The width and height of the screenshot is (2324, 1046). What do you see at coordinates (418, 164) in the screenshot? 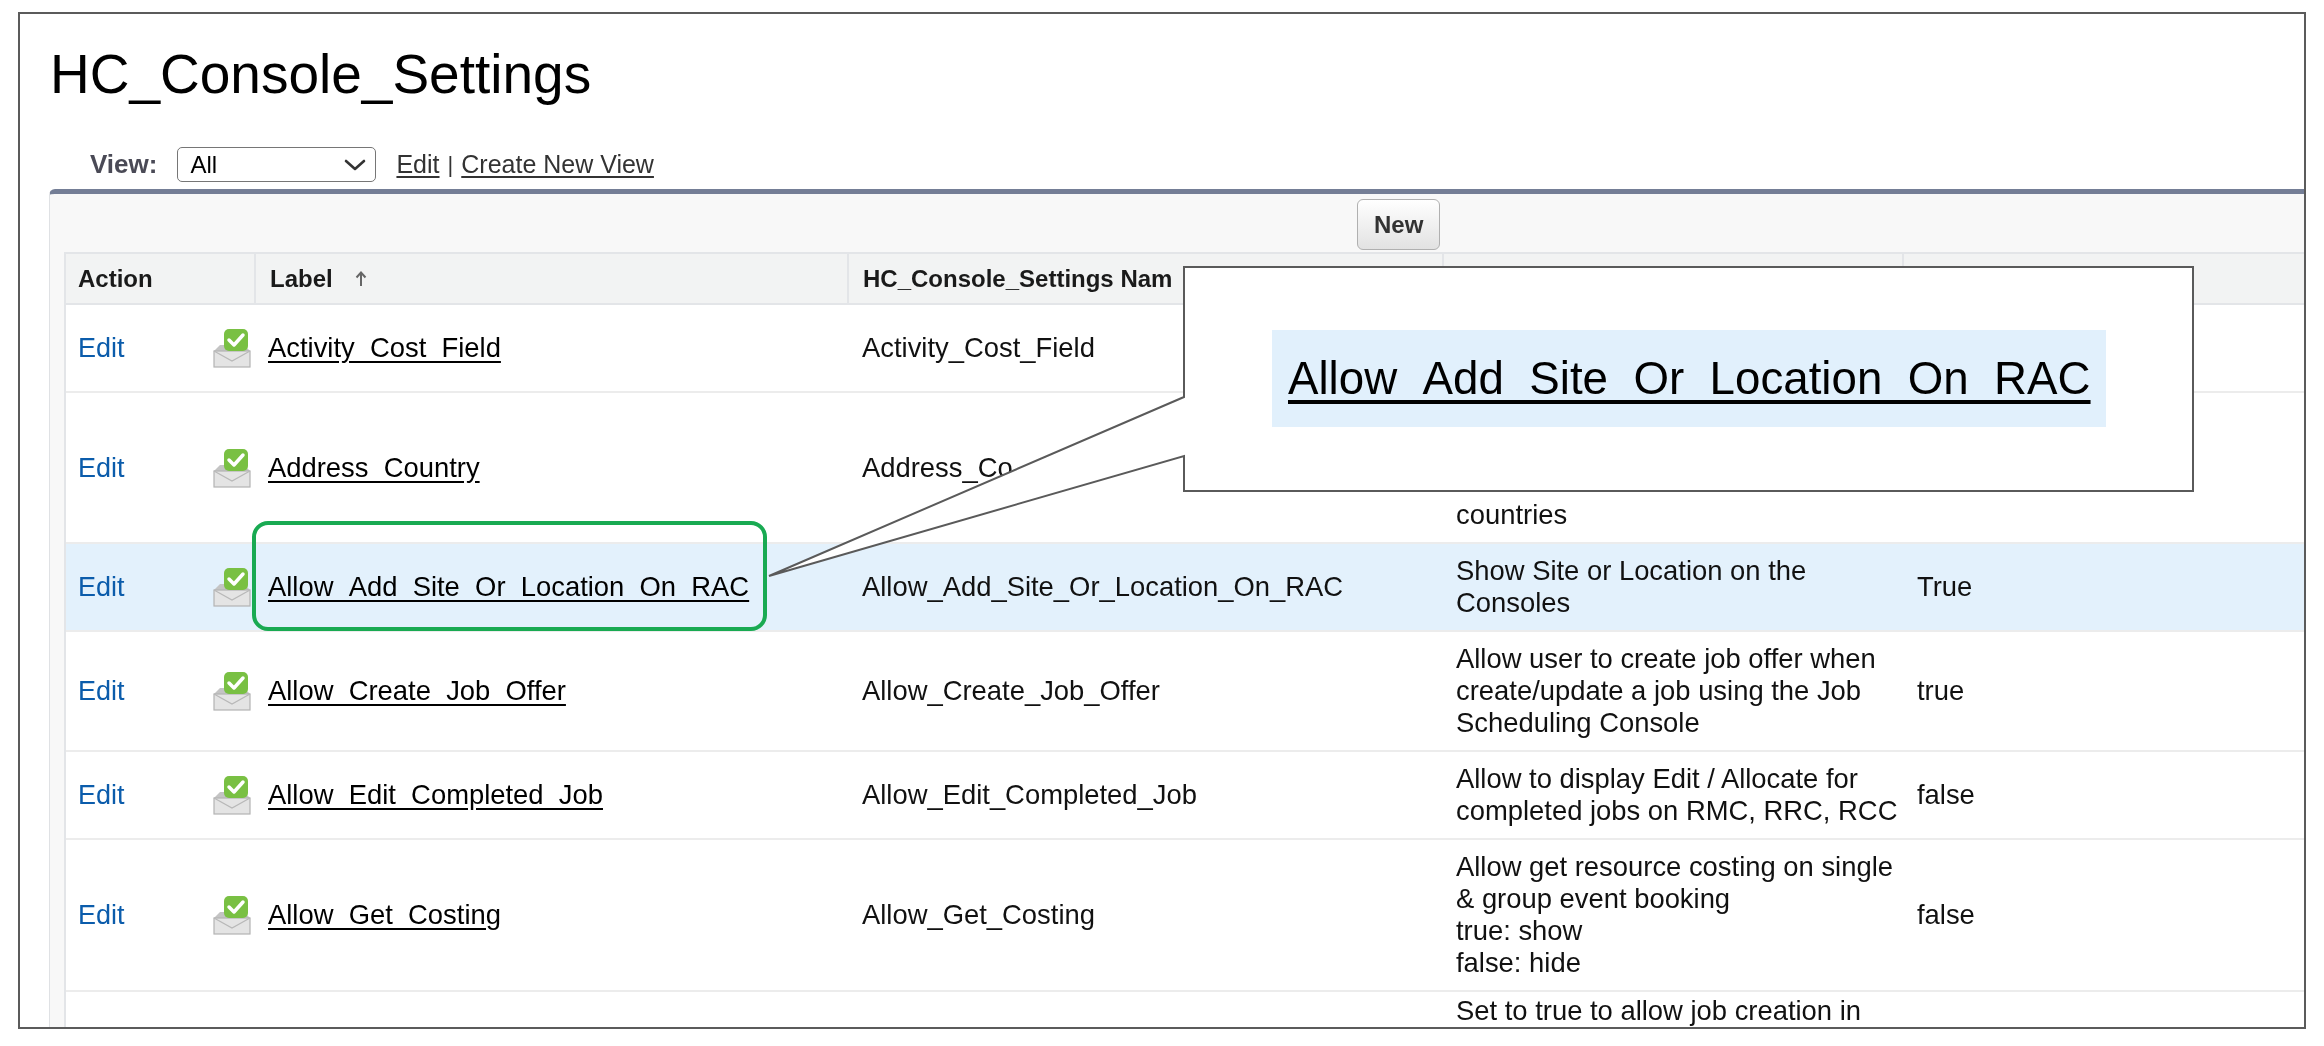
I see `view-link: Edit` at bounding box center [418, 164].